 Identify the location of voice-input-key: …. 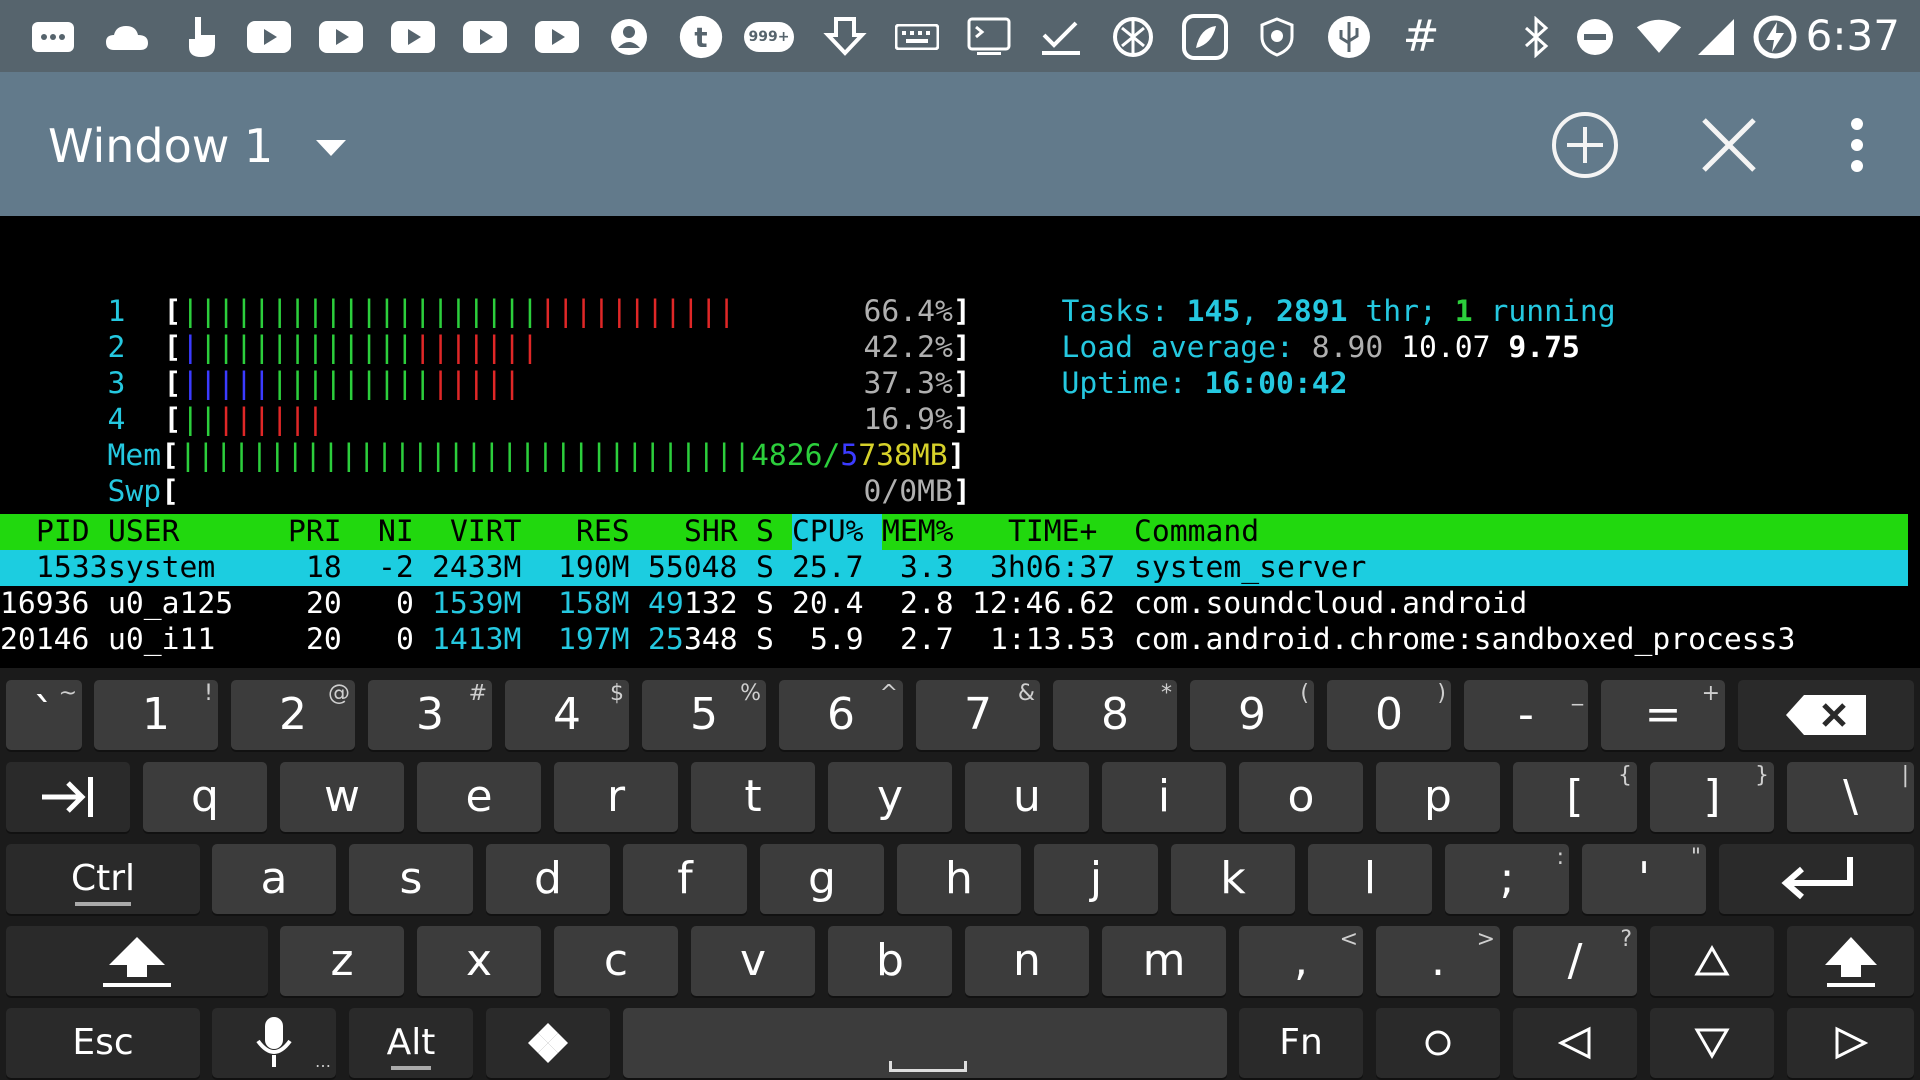
(274, 1043).